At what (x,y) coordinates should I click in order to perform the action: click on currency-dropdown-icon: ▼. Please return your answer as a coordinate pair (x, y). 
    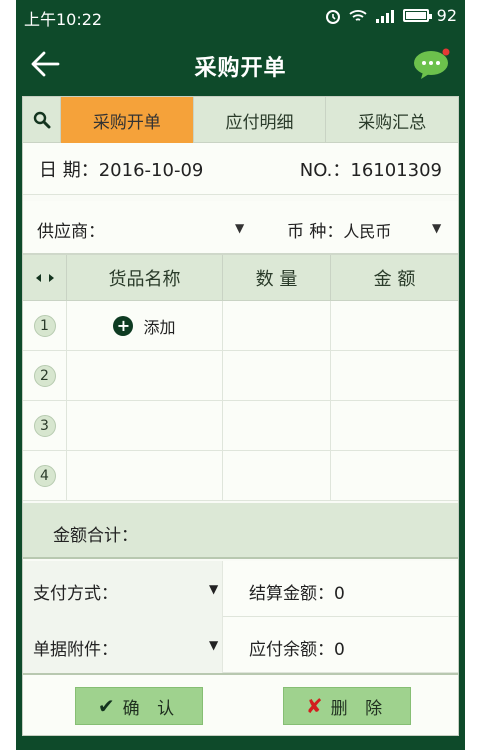
    Looking at the image, I should click on (436, 228).